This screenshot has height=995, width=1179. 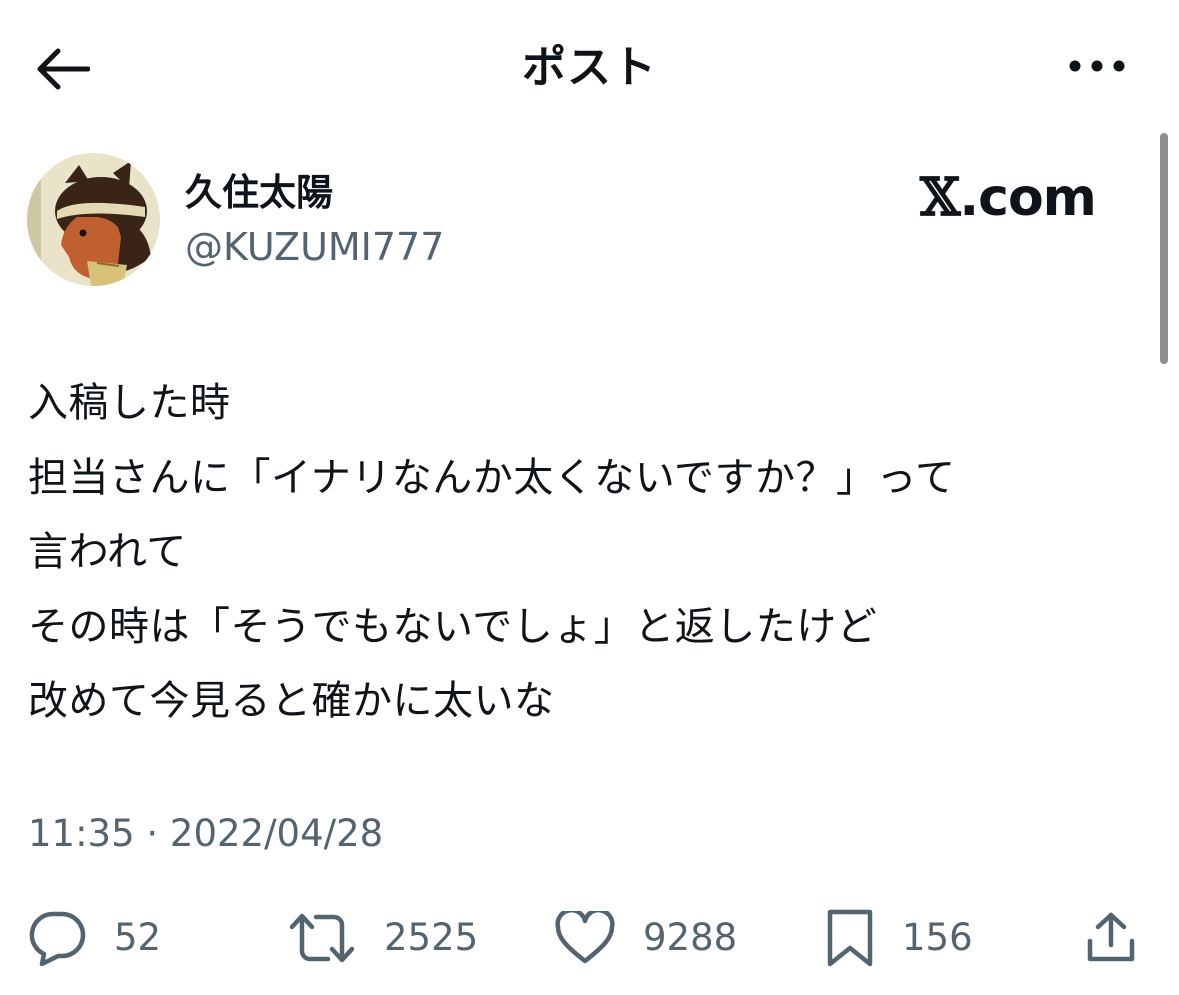 I want to click on post-text-line: 入稿した時, so click(x=129, y=403).